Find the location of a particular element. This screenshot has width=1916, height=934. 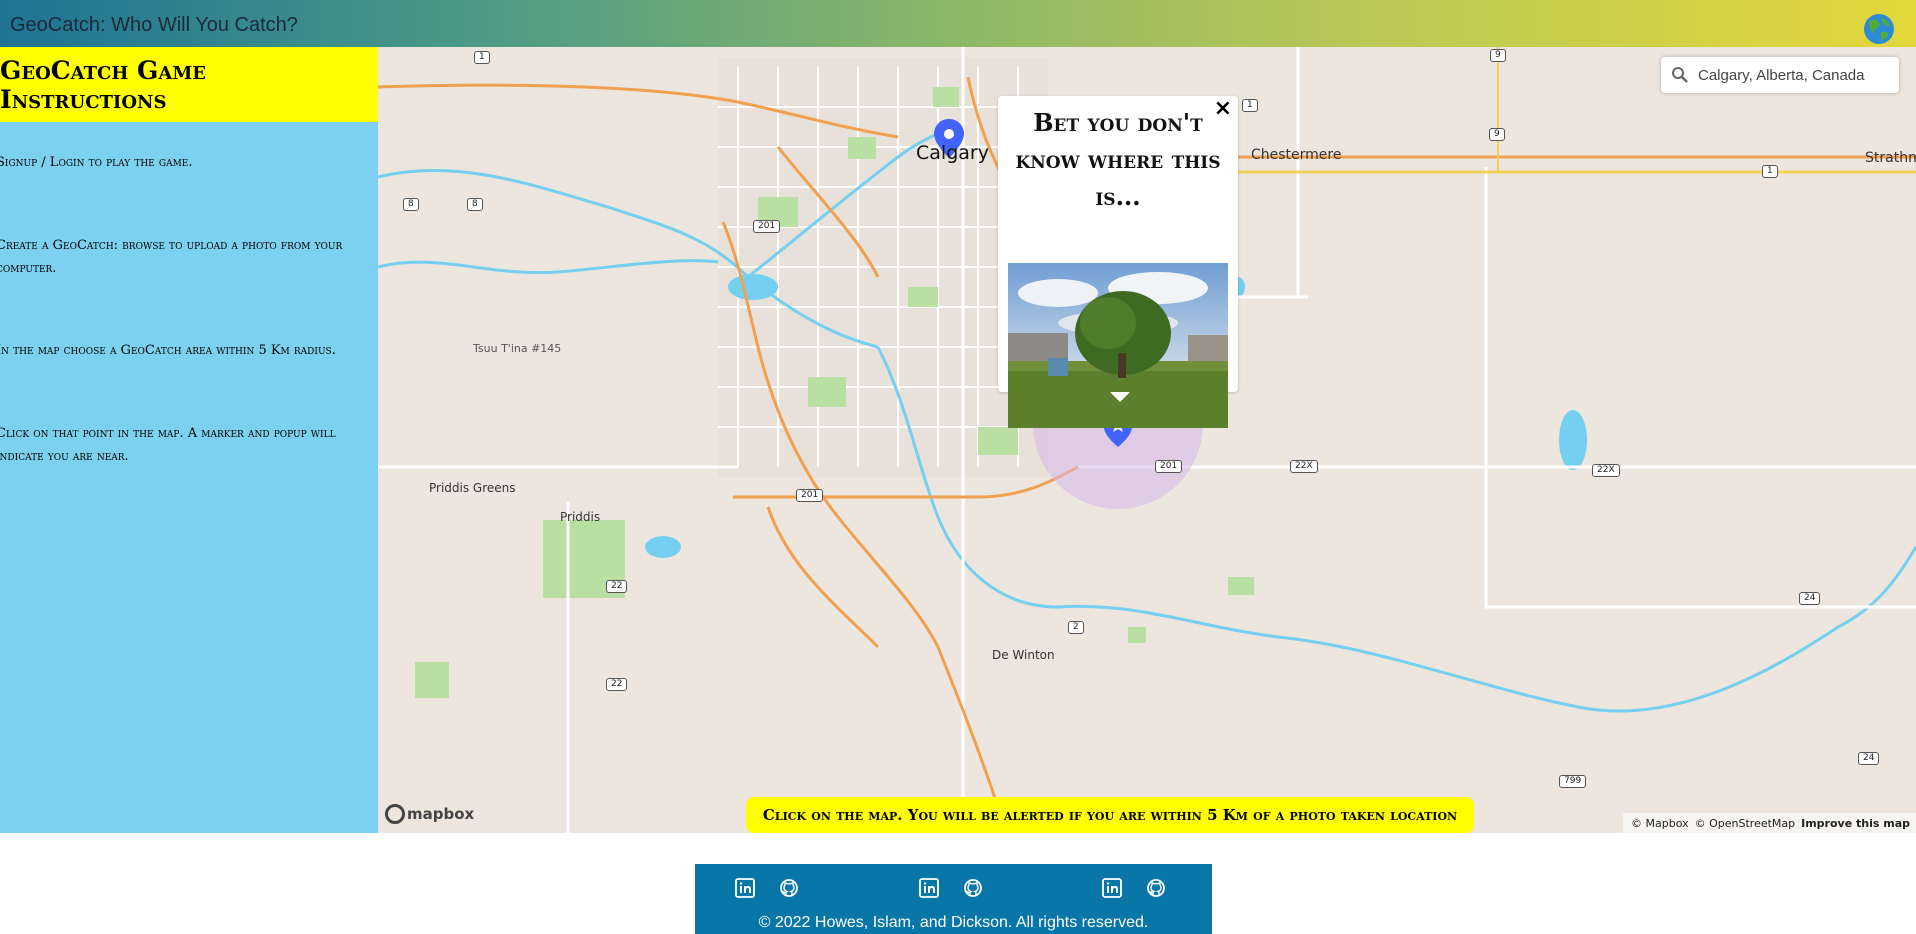

popup-tip is located at coordinates (1120, 397).